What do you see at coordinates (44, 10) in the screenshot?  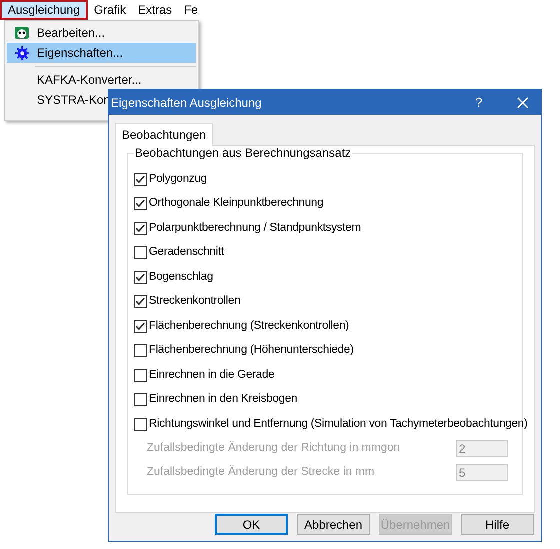 I see `menu-bar-item: Ausgleichung` at bounding box center [44, 10].